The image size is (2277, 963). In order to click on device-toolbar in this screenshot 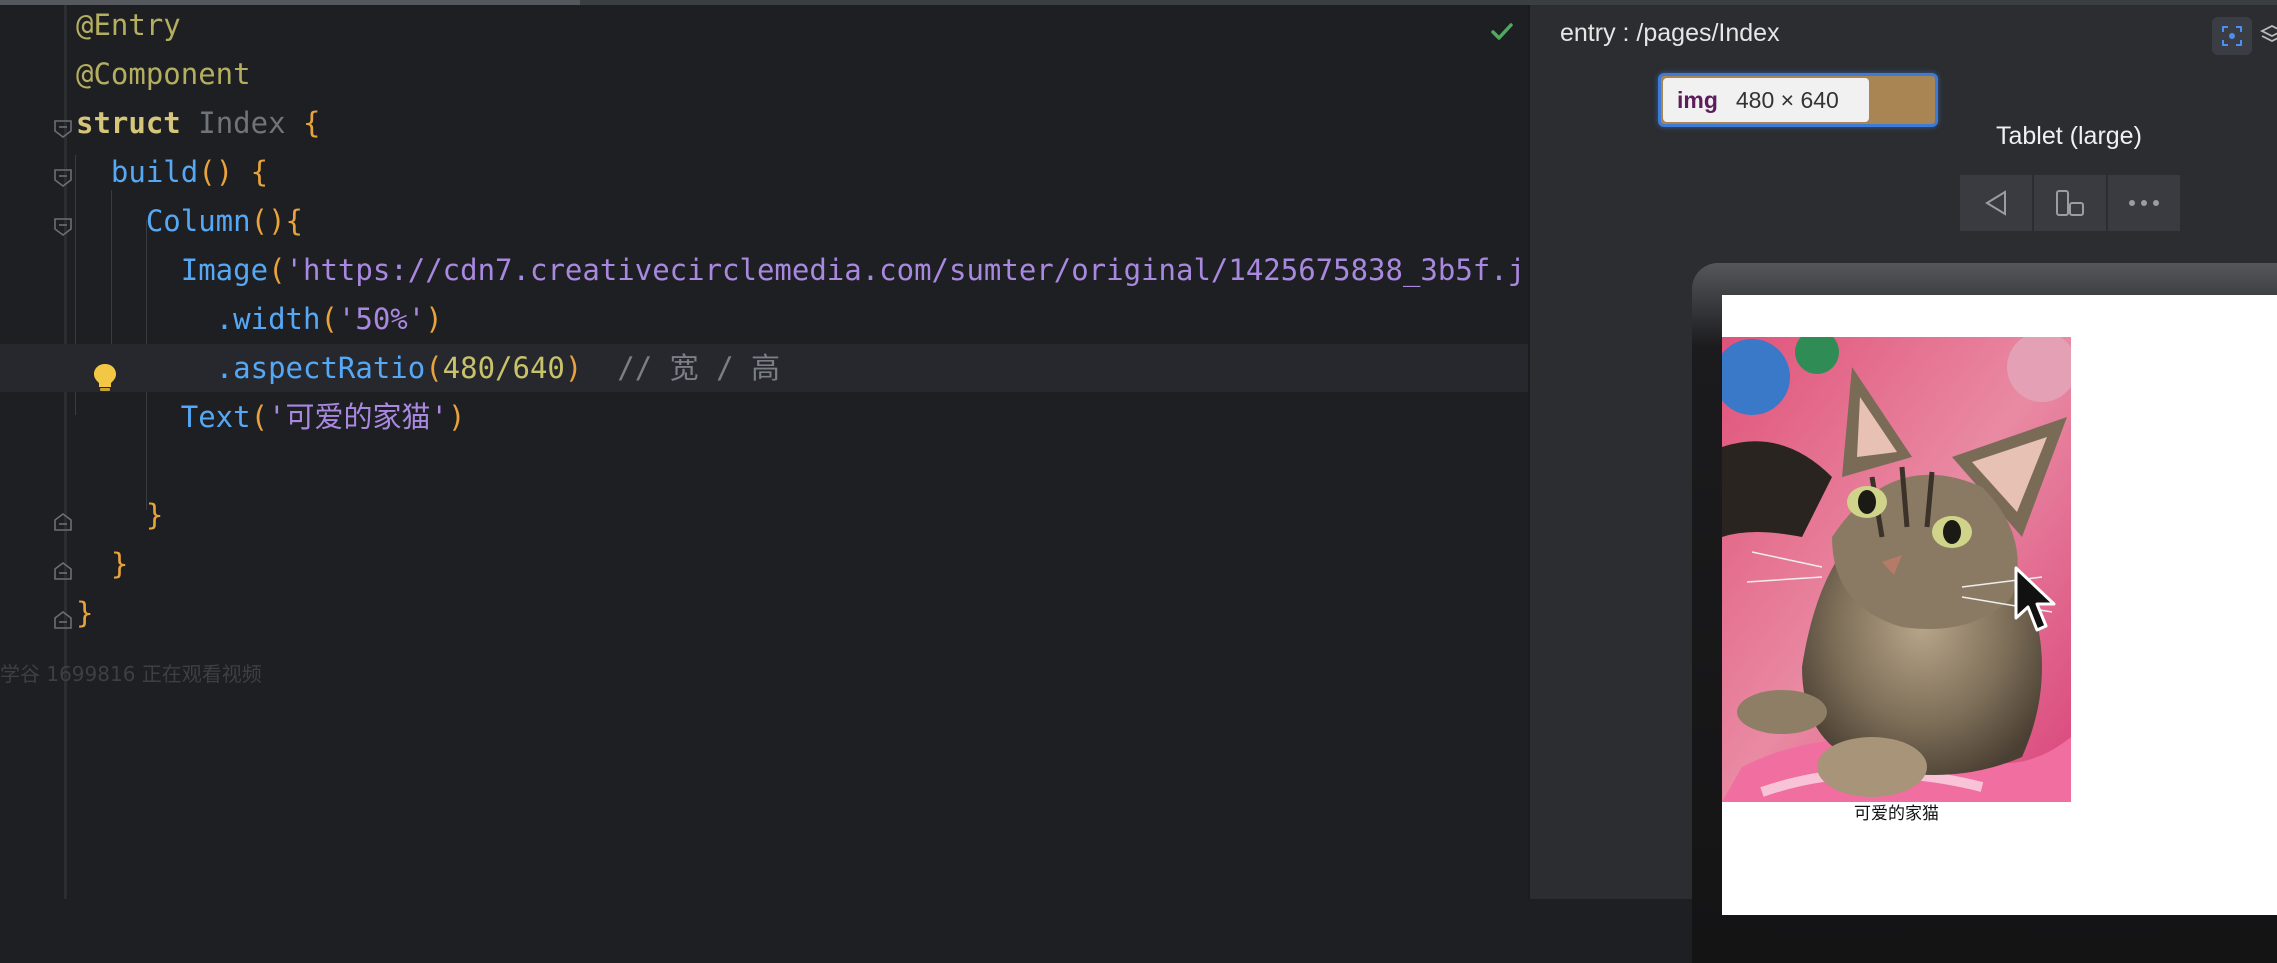, I will do `click(2071, 203)`.